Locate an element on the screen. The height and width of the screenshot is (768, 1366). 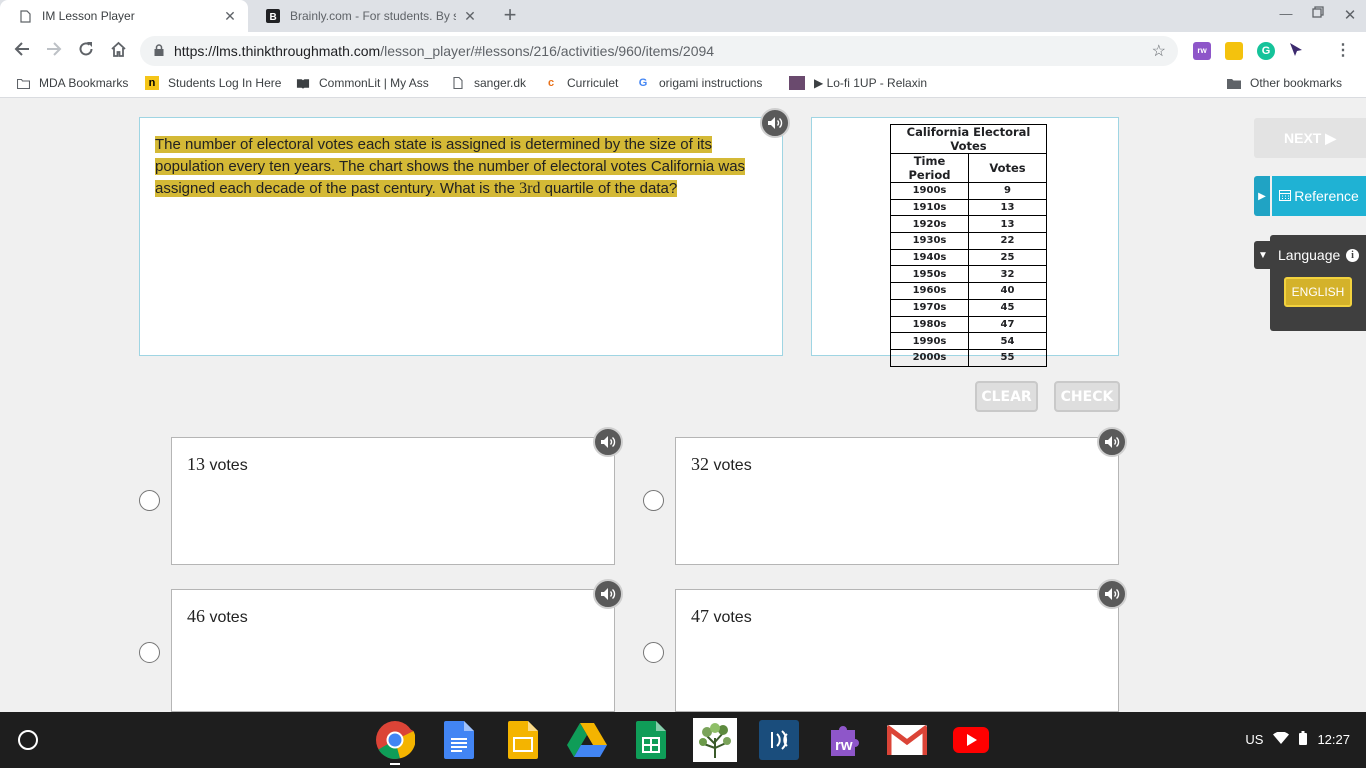
new-tab-button: + is located at coordinates (510, 16).